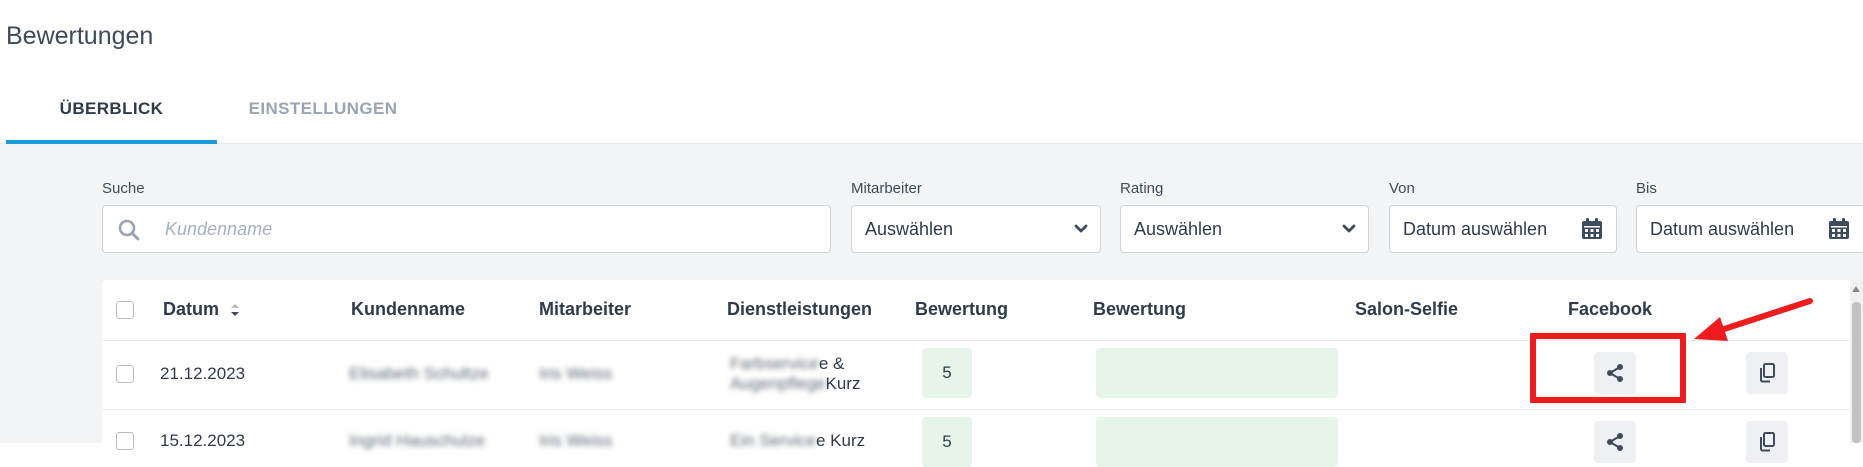  I want to click on column-header-selfie: Salon-Selfie, so click(1407, 309).